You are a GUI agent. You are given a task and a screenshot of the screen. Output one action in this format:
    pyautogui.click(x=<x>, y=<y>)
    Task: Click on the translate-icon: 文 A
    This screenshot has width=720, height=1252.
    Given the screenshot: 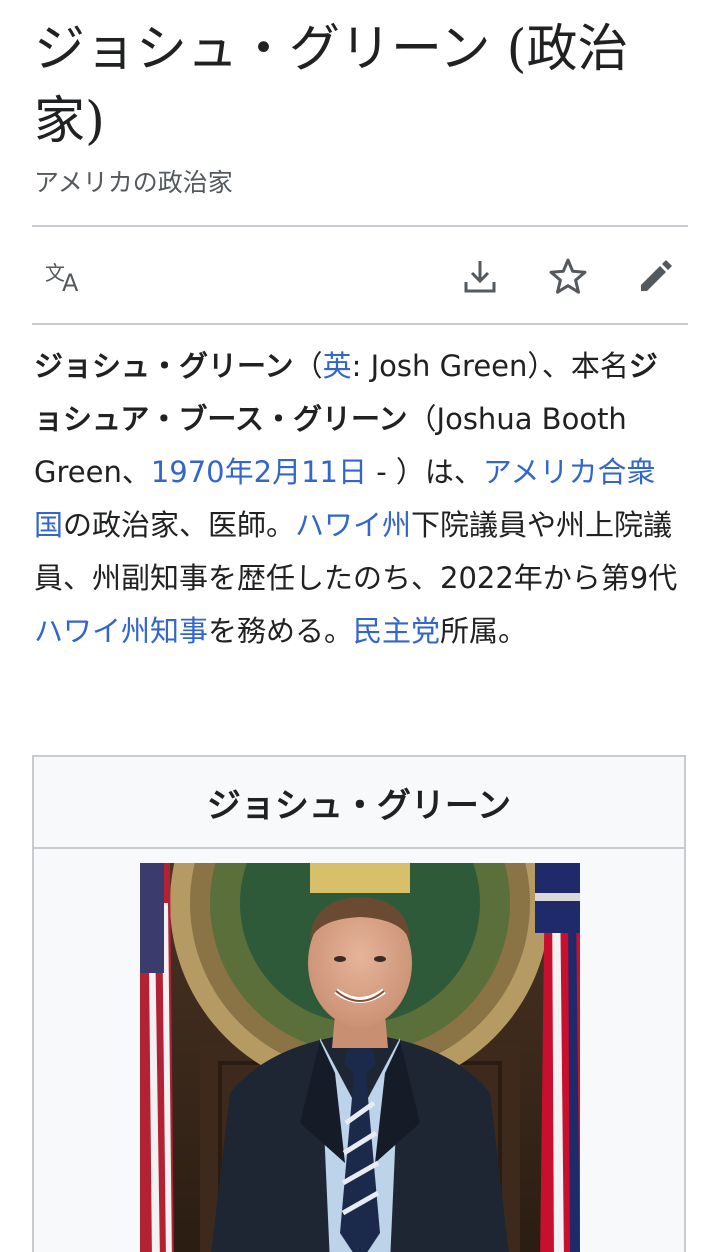 What is the action you would take?
    pyautogui.click(x=64, y=276)
    